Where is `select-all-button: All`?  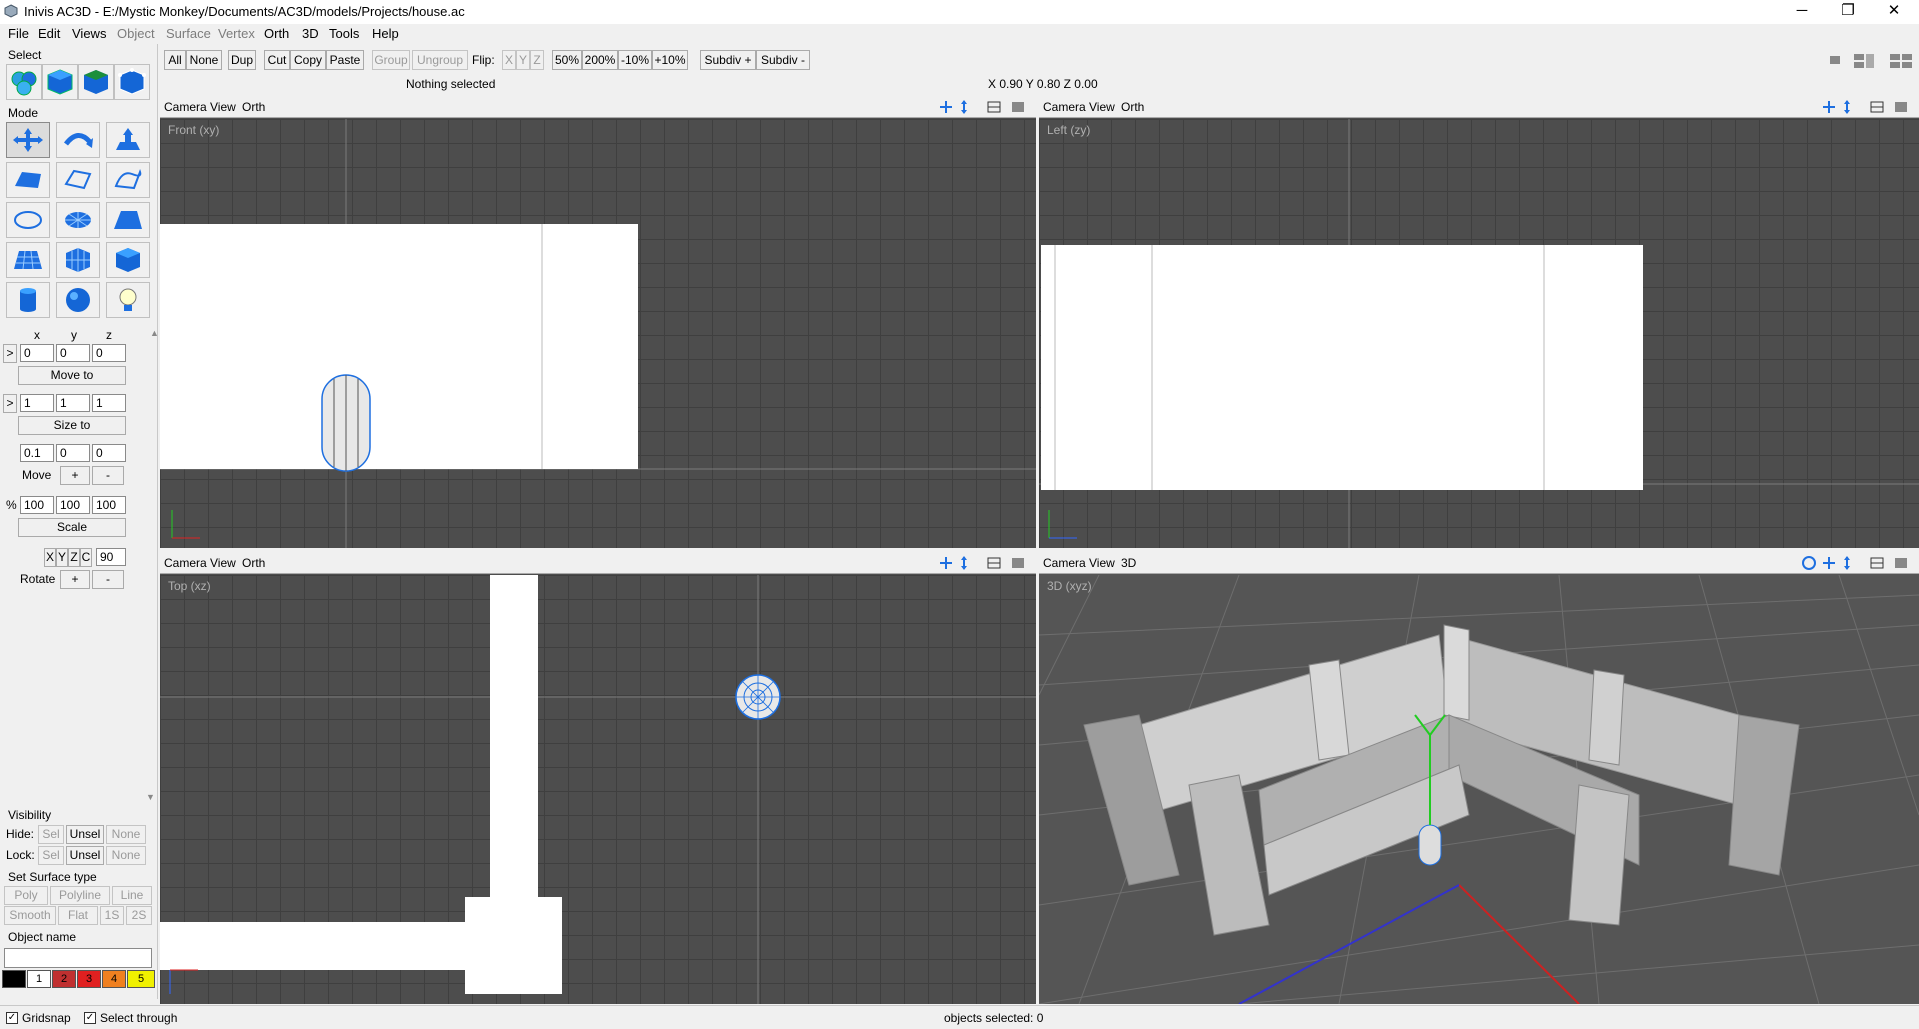 select-all-button: All is located at coordinates (175, 60).